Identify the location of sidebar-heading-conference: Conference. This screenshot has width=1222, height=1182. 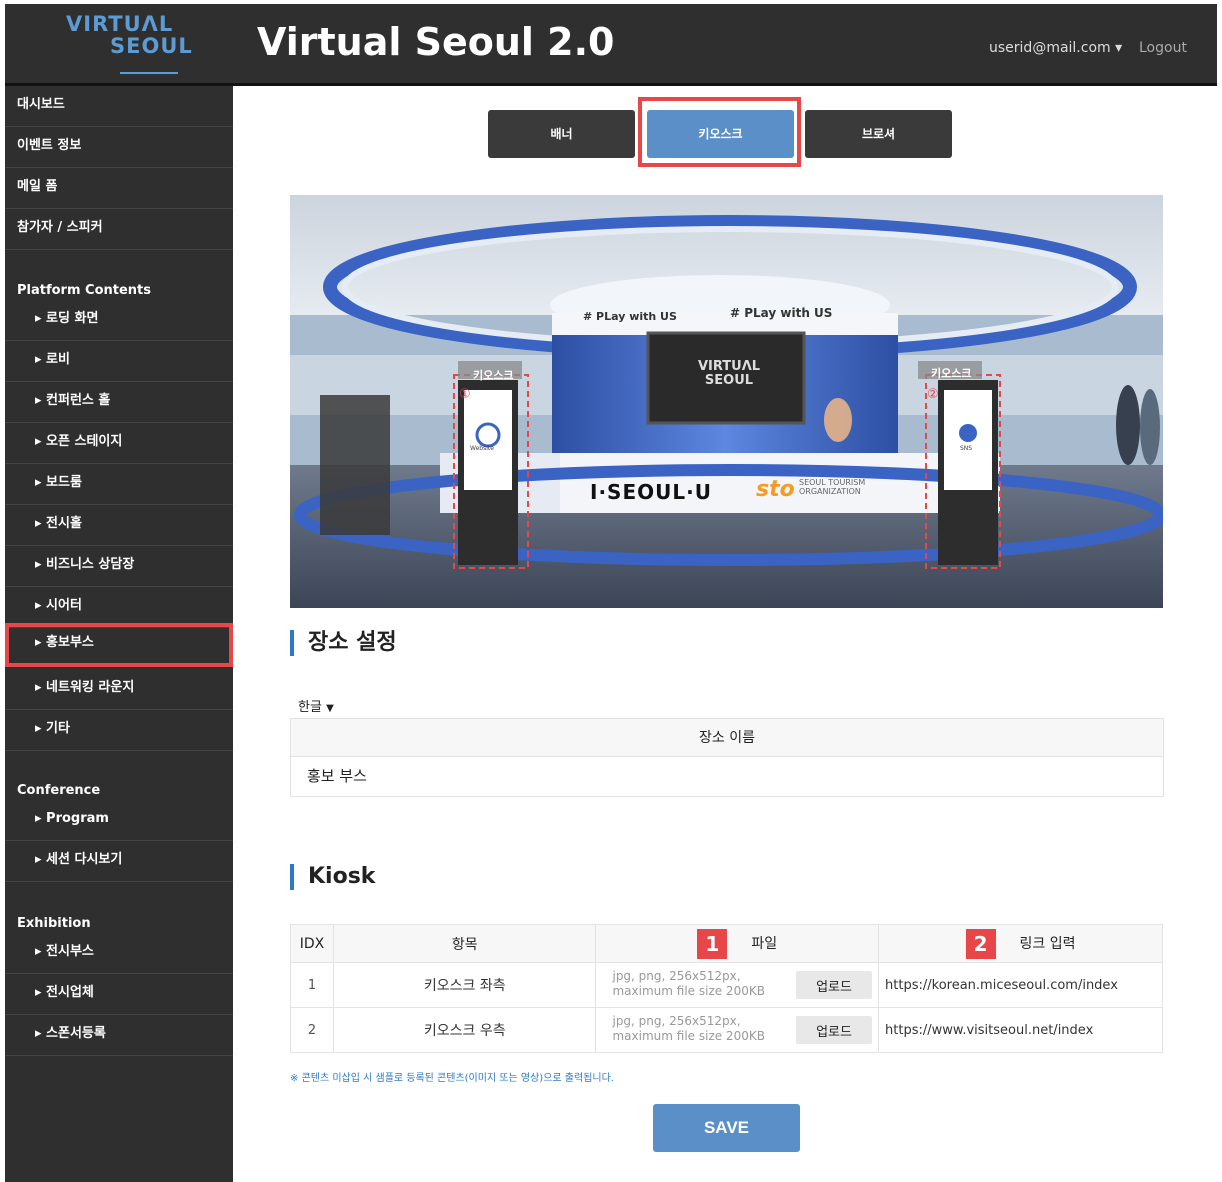
(59, 790).